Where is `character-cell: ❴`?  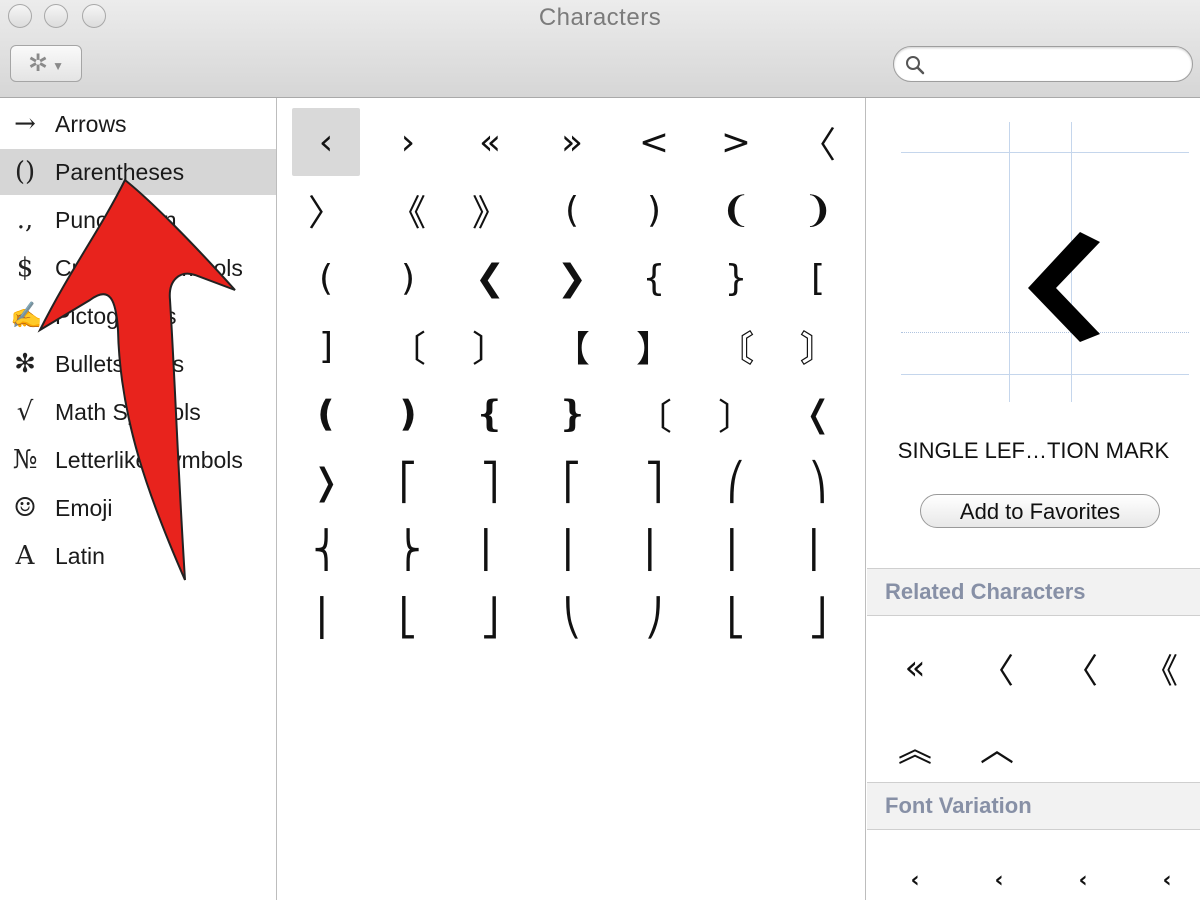 character-cell: ❴ is located at coordinates (490, 414).